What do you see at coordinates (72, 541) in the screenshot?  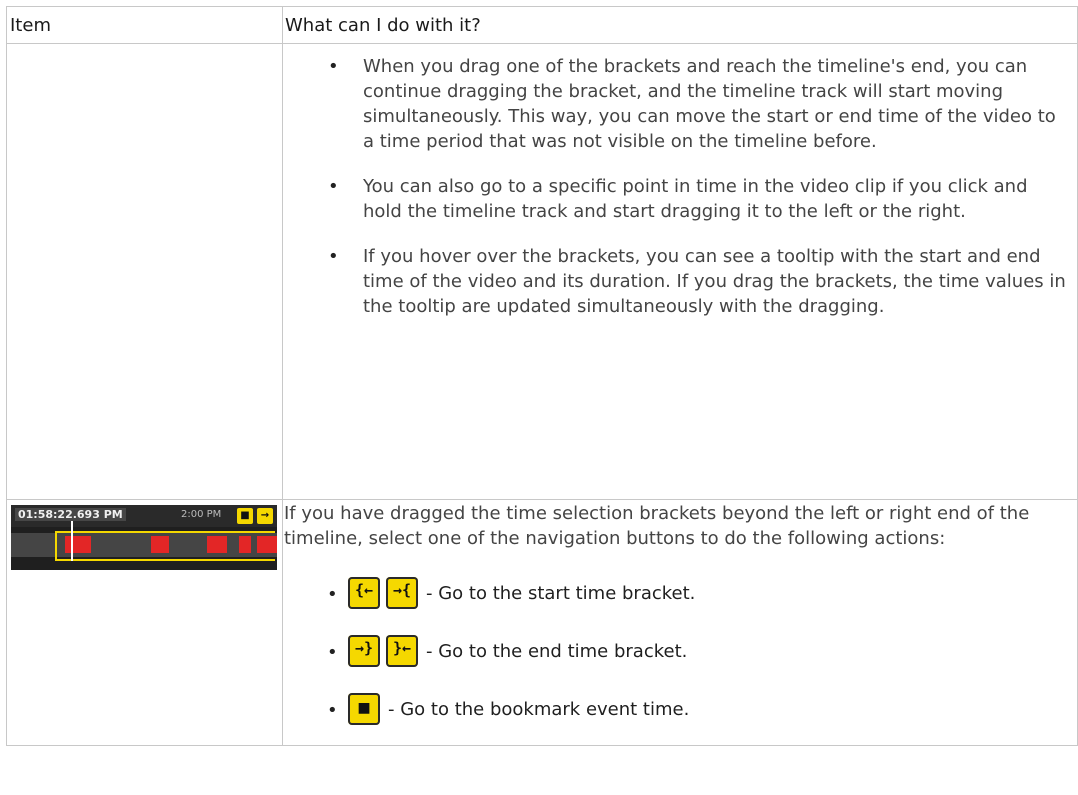 I see `timeline-cursor` at bounding box center [72, 541].